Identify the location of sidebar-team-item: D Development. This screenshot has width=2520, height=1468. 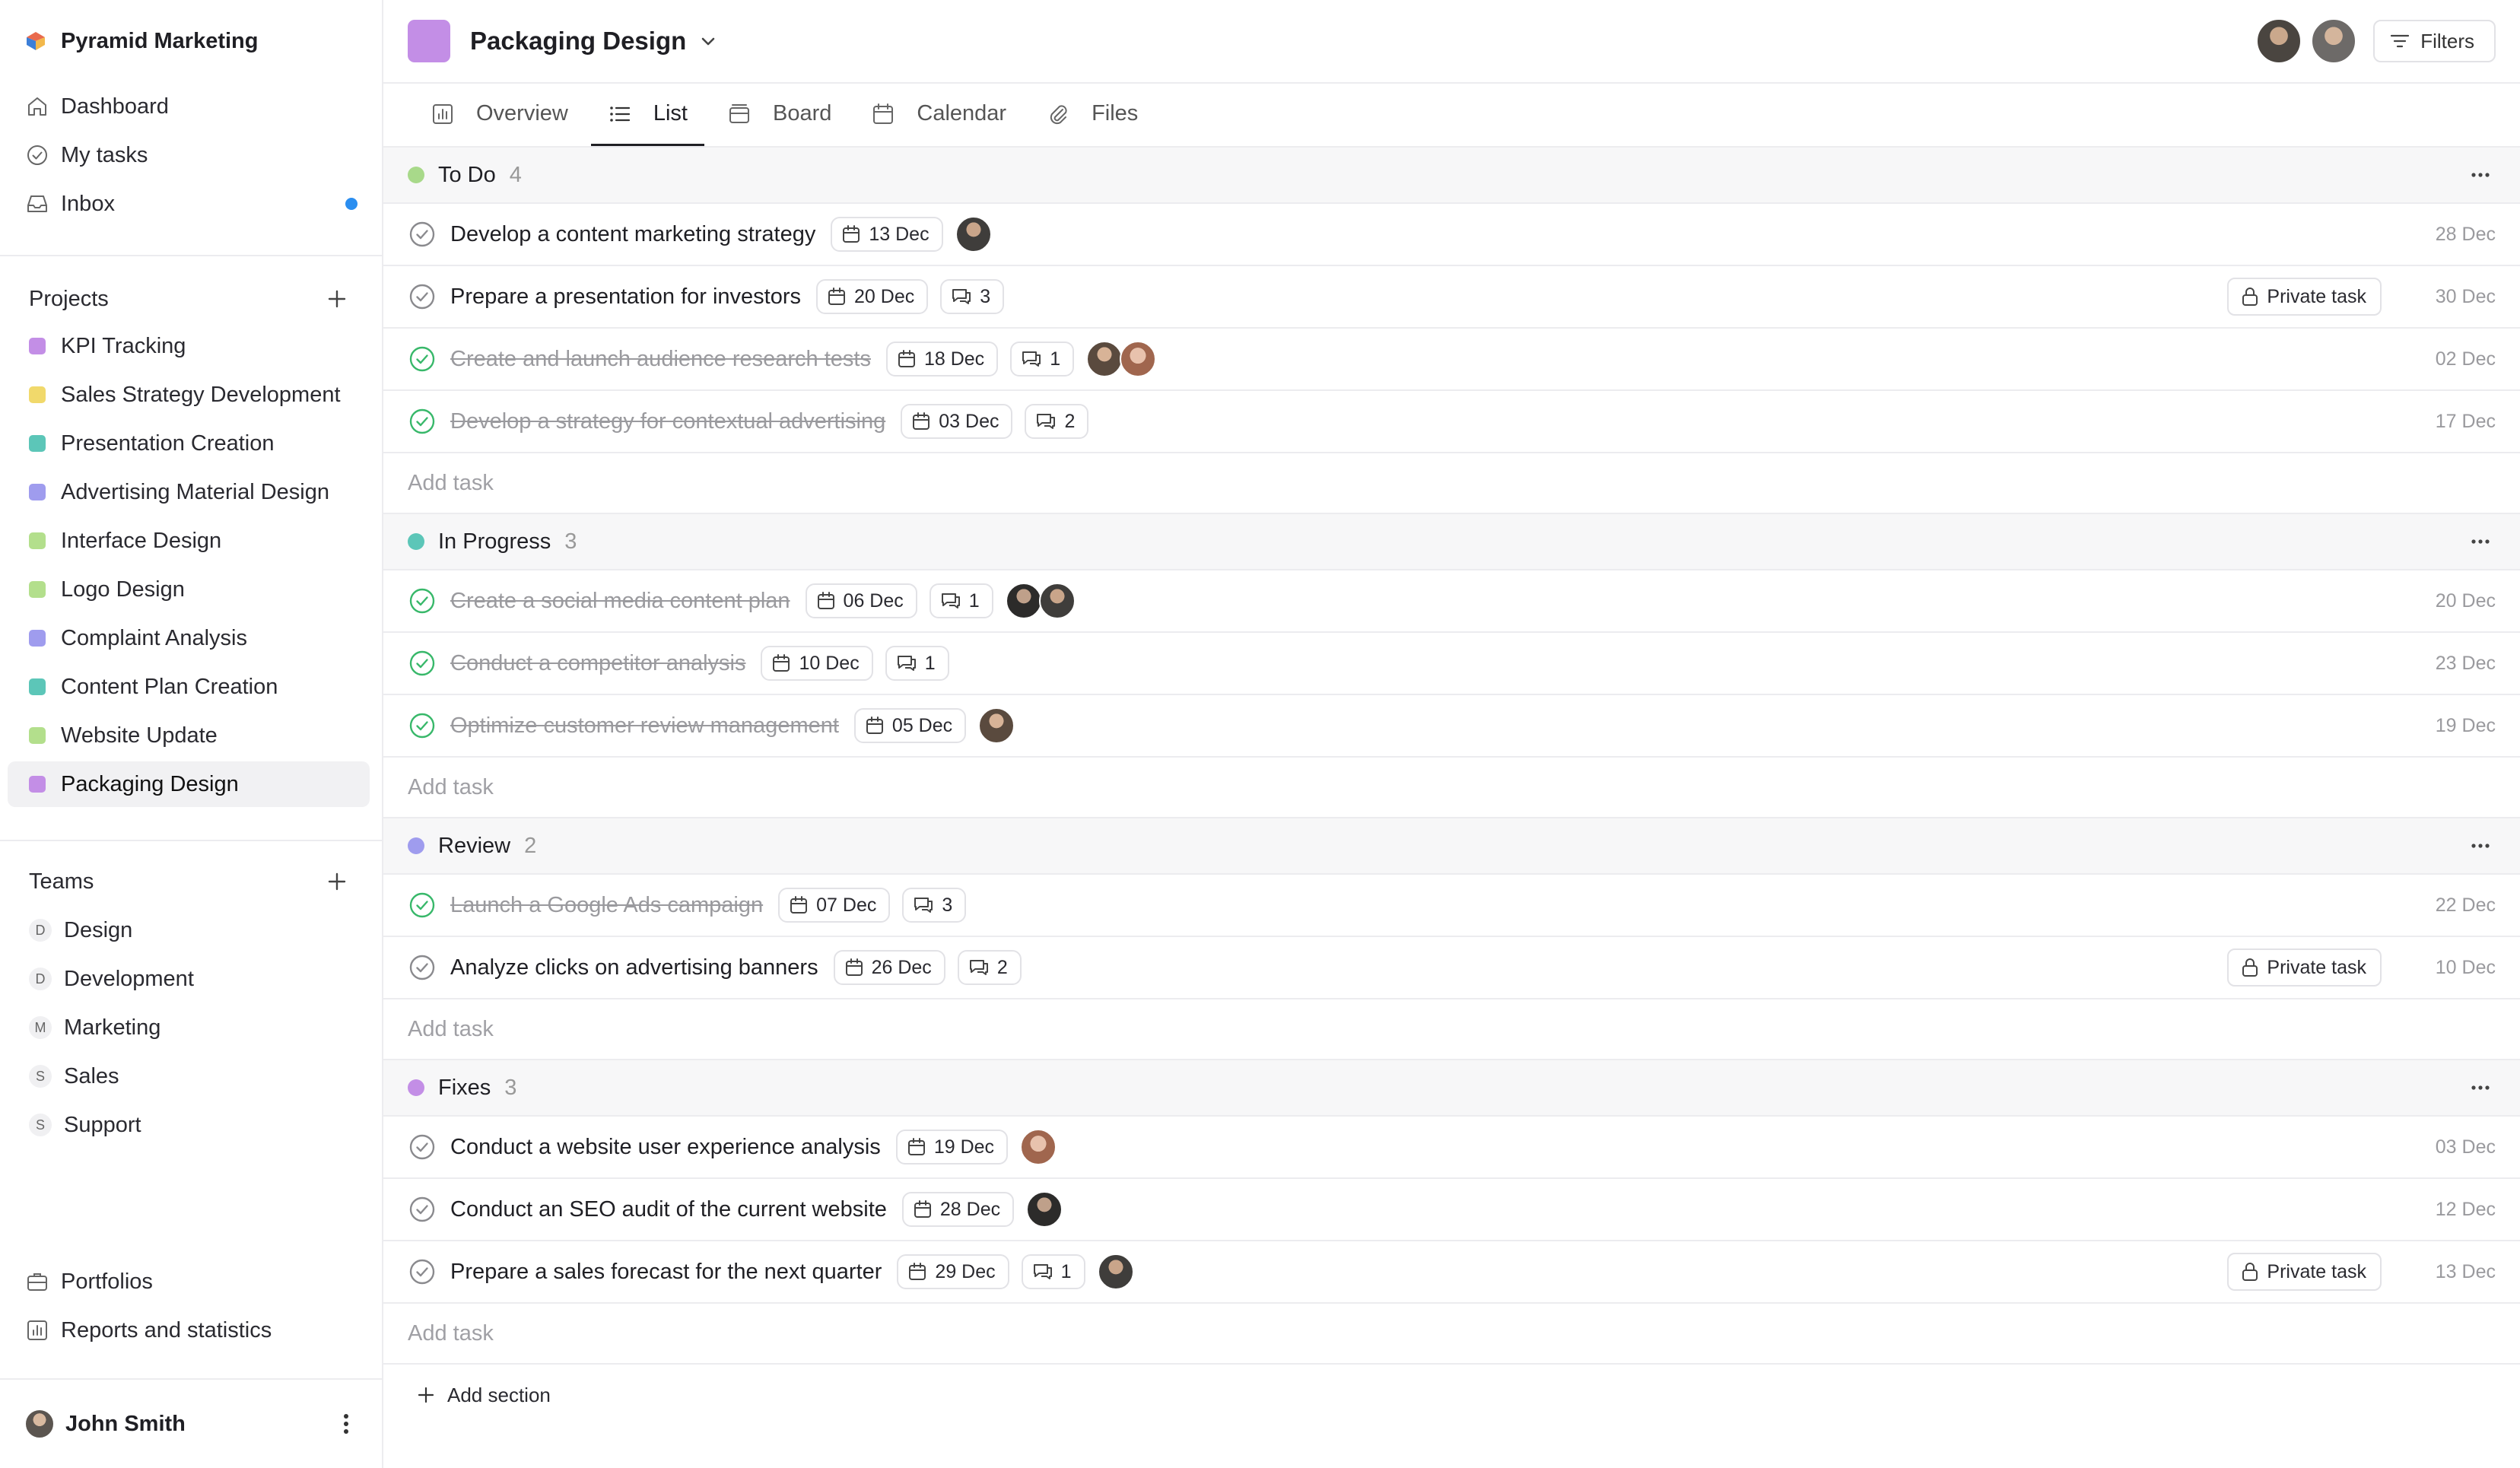
(191, 979).